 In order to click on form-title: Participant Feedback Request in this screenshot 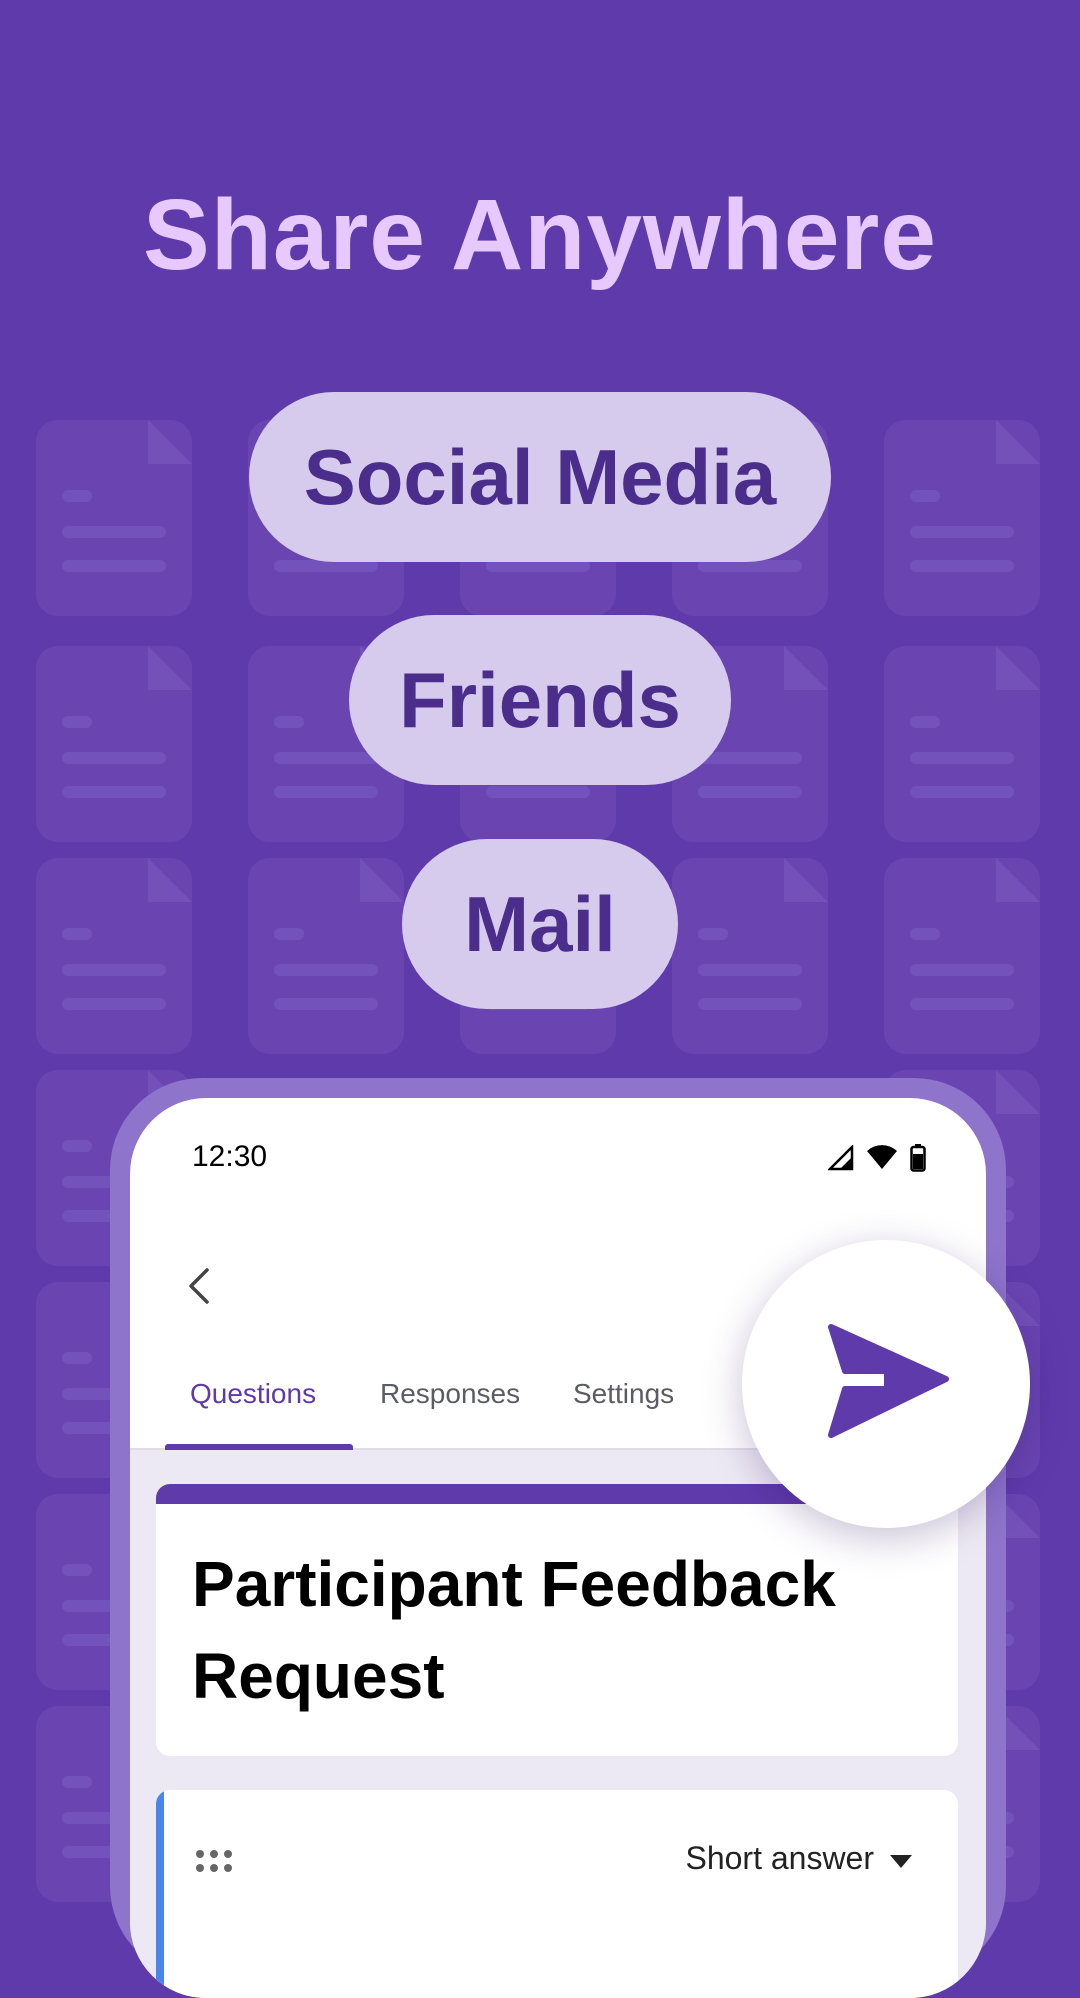, I will do `click(552, 1630)`.